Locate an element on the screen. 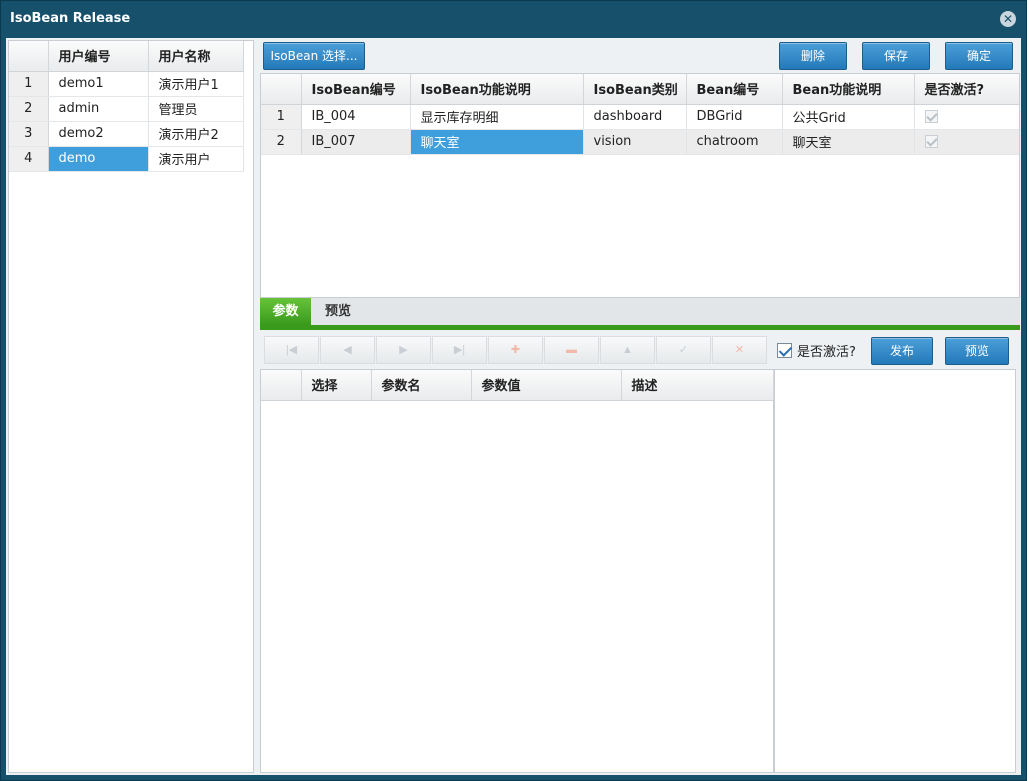 This screenshot has width=1027, height=781. bean-id-cell: DBGrid is located at coordinates (734, 117).